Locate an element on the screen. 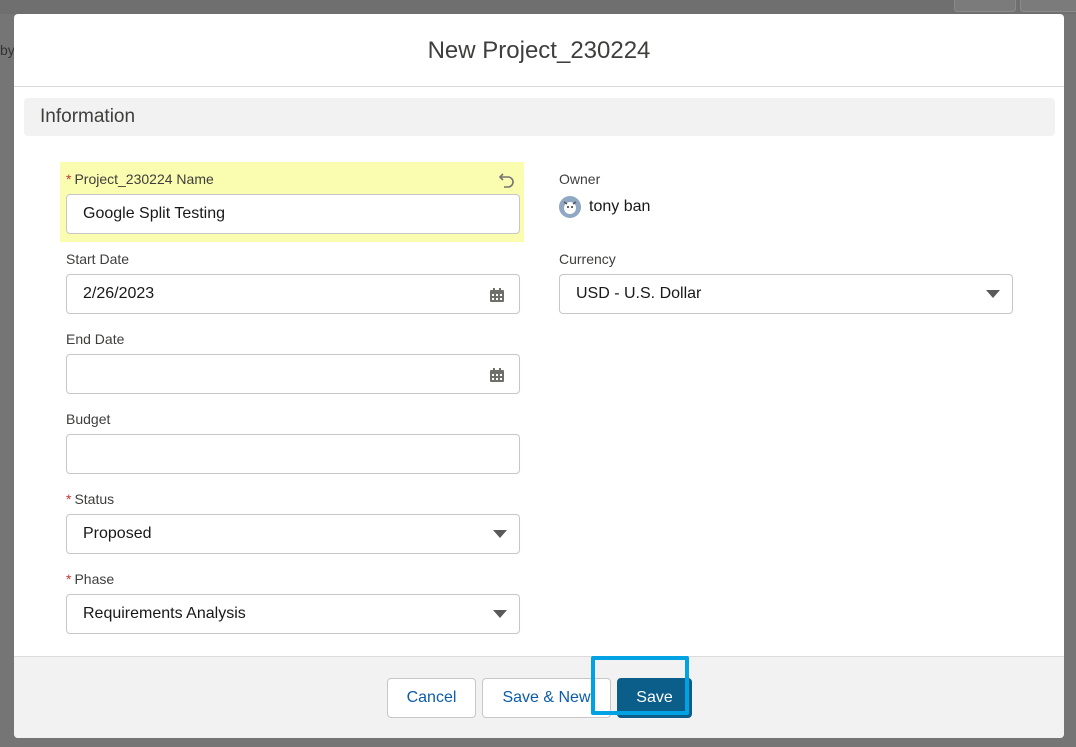 The width and height of the screenshot is (1076, 747). field-status: * Status Proposed is located at coordinates (293, 522).